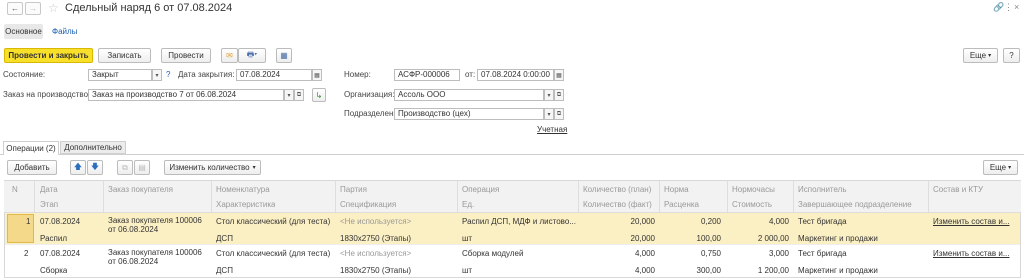 The width and height of the screenshot is (1024, 279). I want to click on org-field: Ассоль ООО, so click(469, 95).